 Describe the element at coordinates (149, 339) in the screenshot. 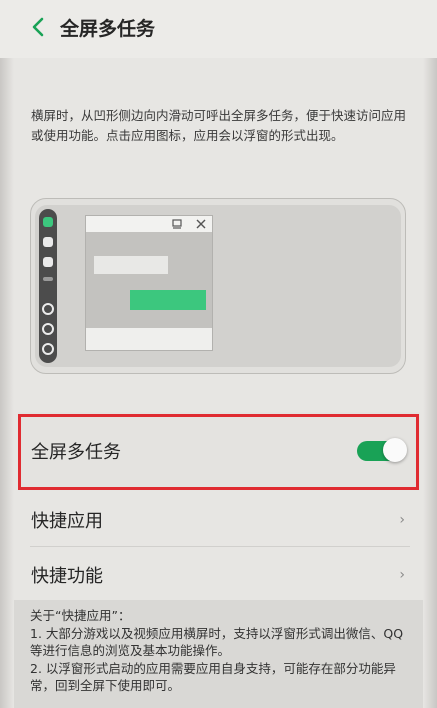

I see `input-bar-graphic` at that location.